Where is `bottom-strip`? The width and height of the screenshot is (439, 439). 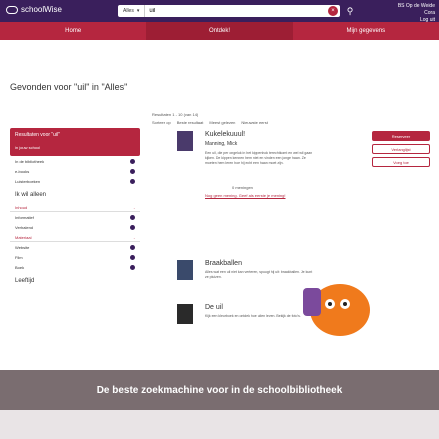
bottom-strip is located at coordinates (219, 424).